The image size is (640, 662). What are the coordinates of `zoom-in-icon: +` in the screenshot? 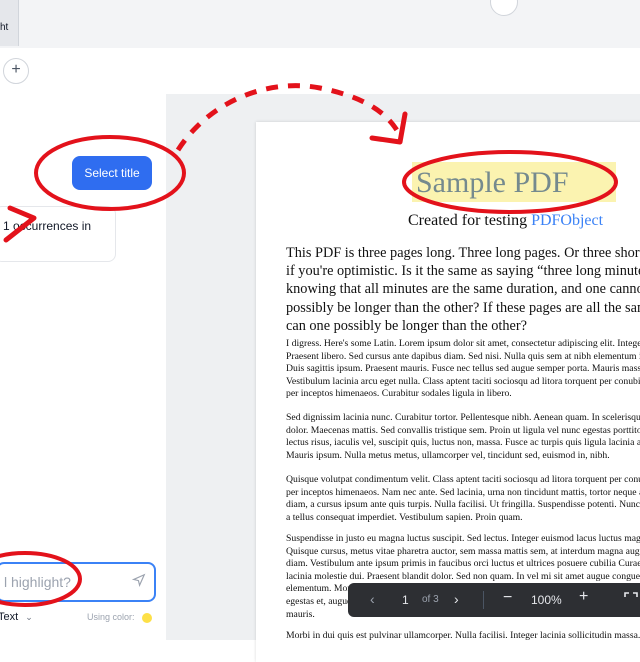 It's located at (583, 597).